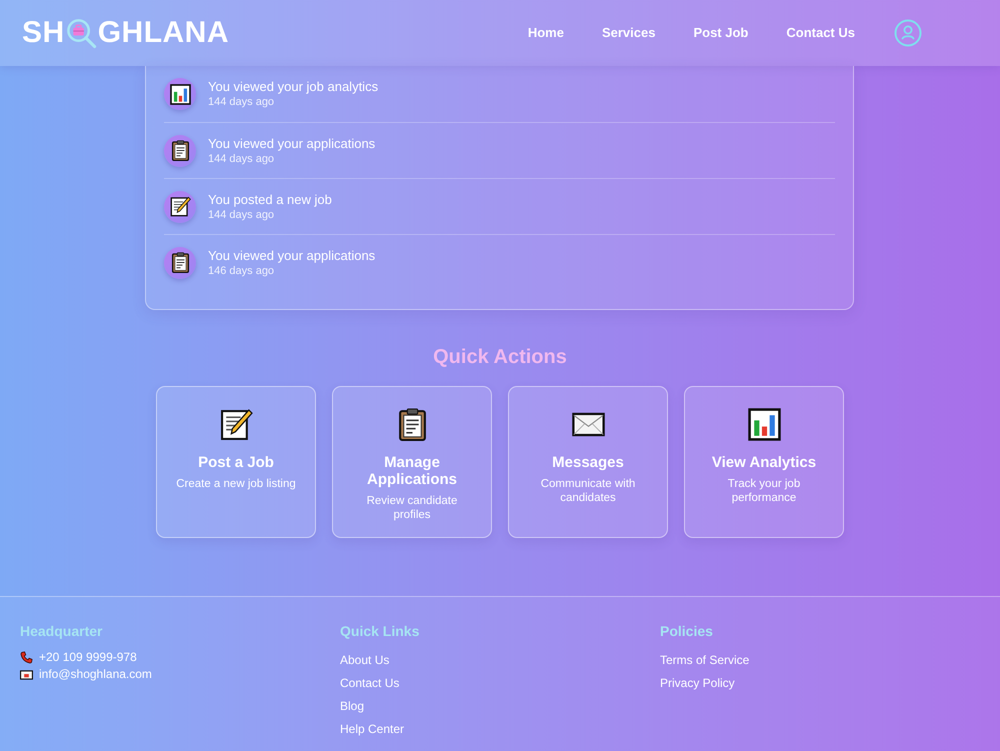  Describe the element at coordinates (687, 631) in the screenshot. I see `footer-heading: Policies` at that location.